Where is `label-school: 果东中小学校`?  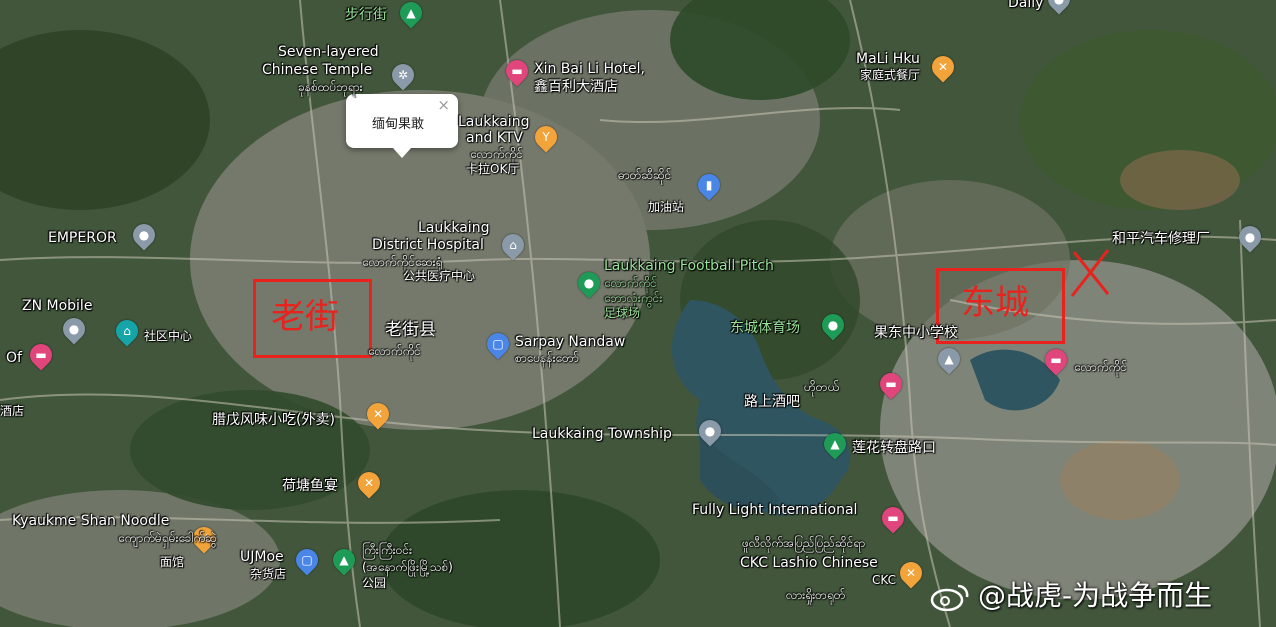
label-school: 果东中小学校 is located at coordinates (916, 333).